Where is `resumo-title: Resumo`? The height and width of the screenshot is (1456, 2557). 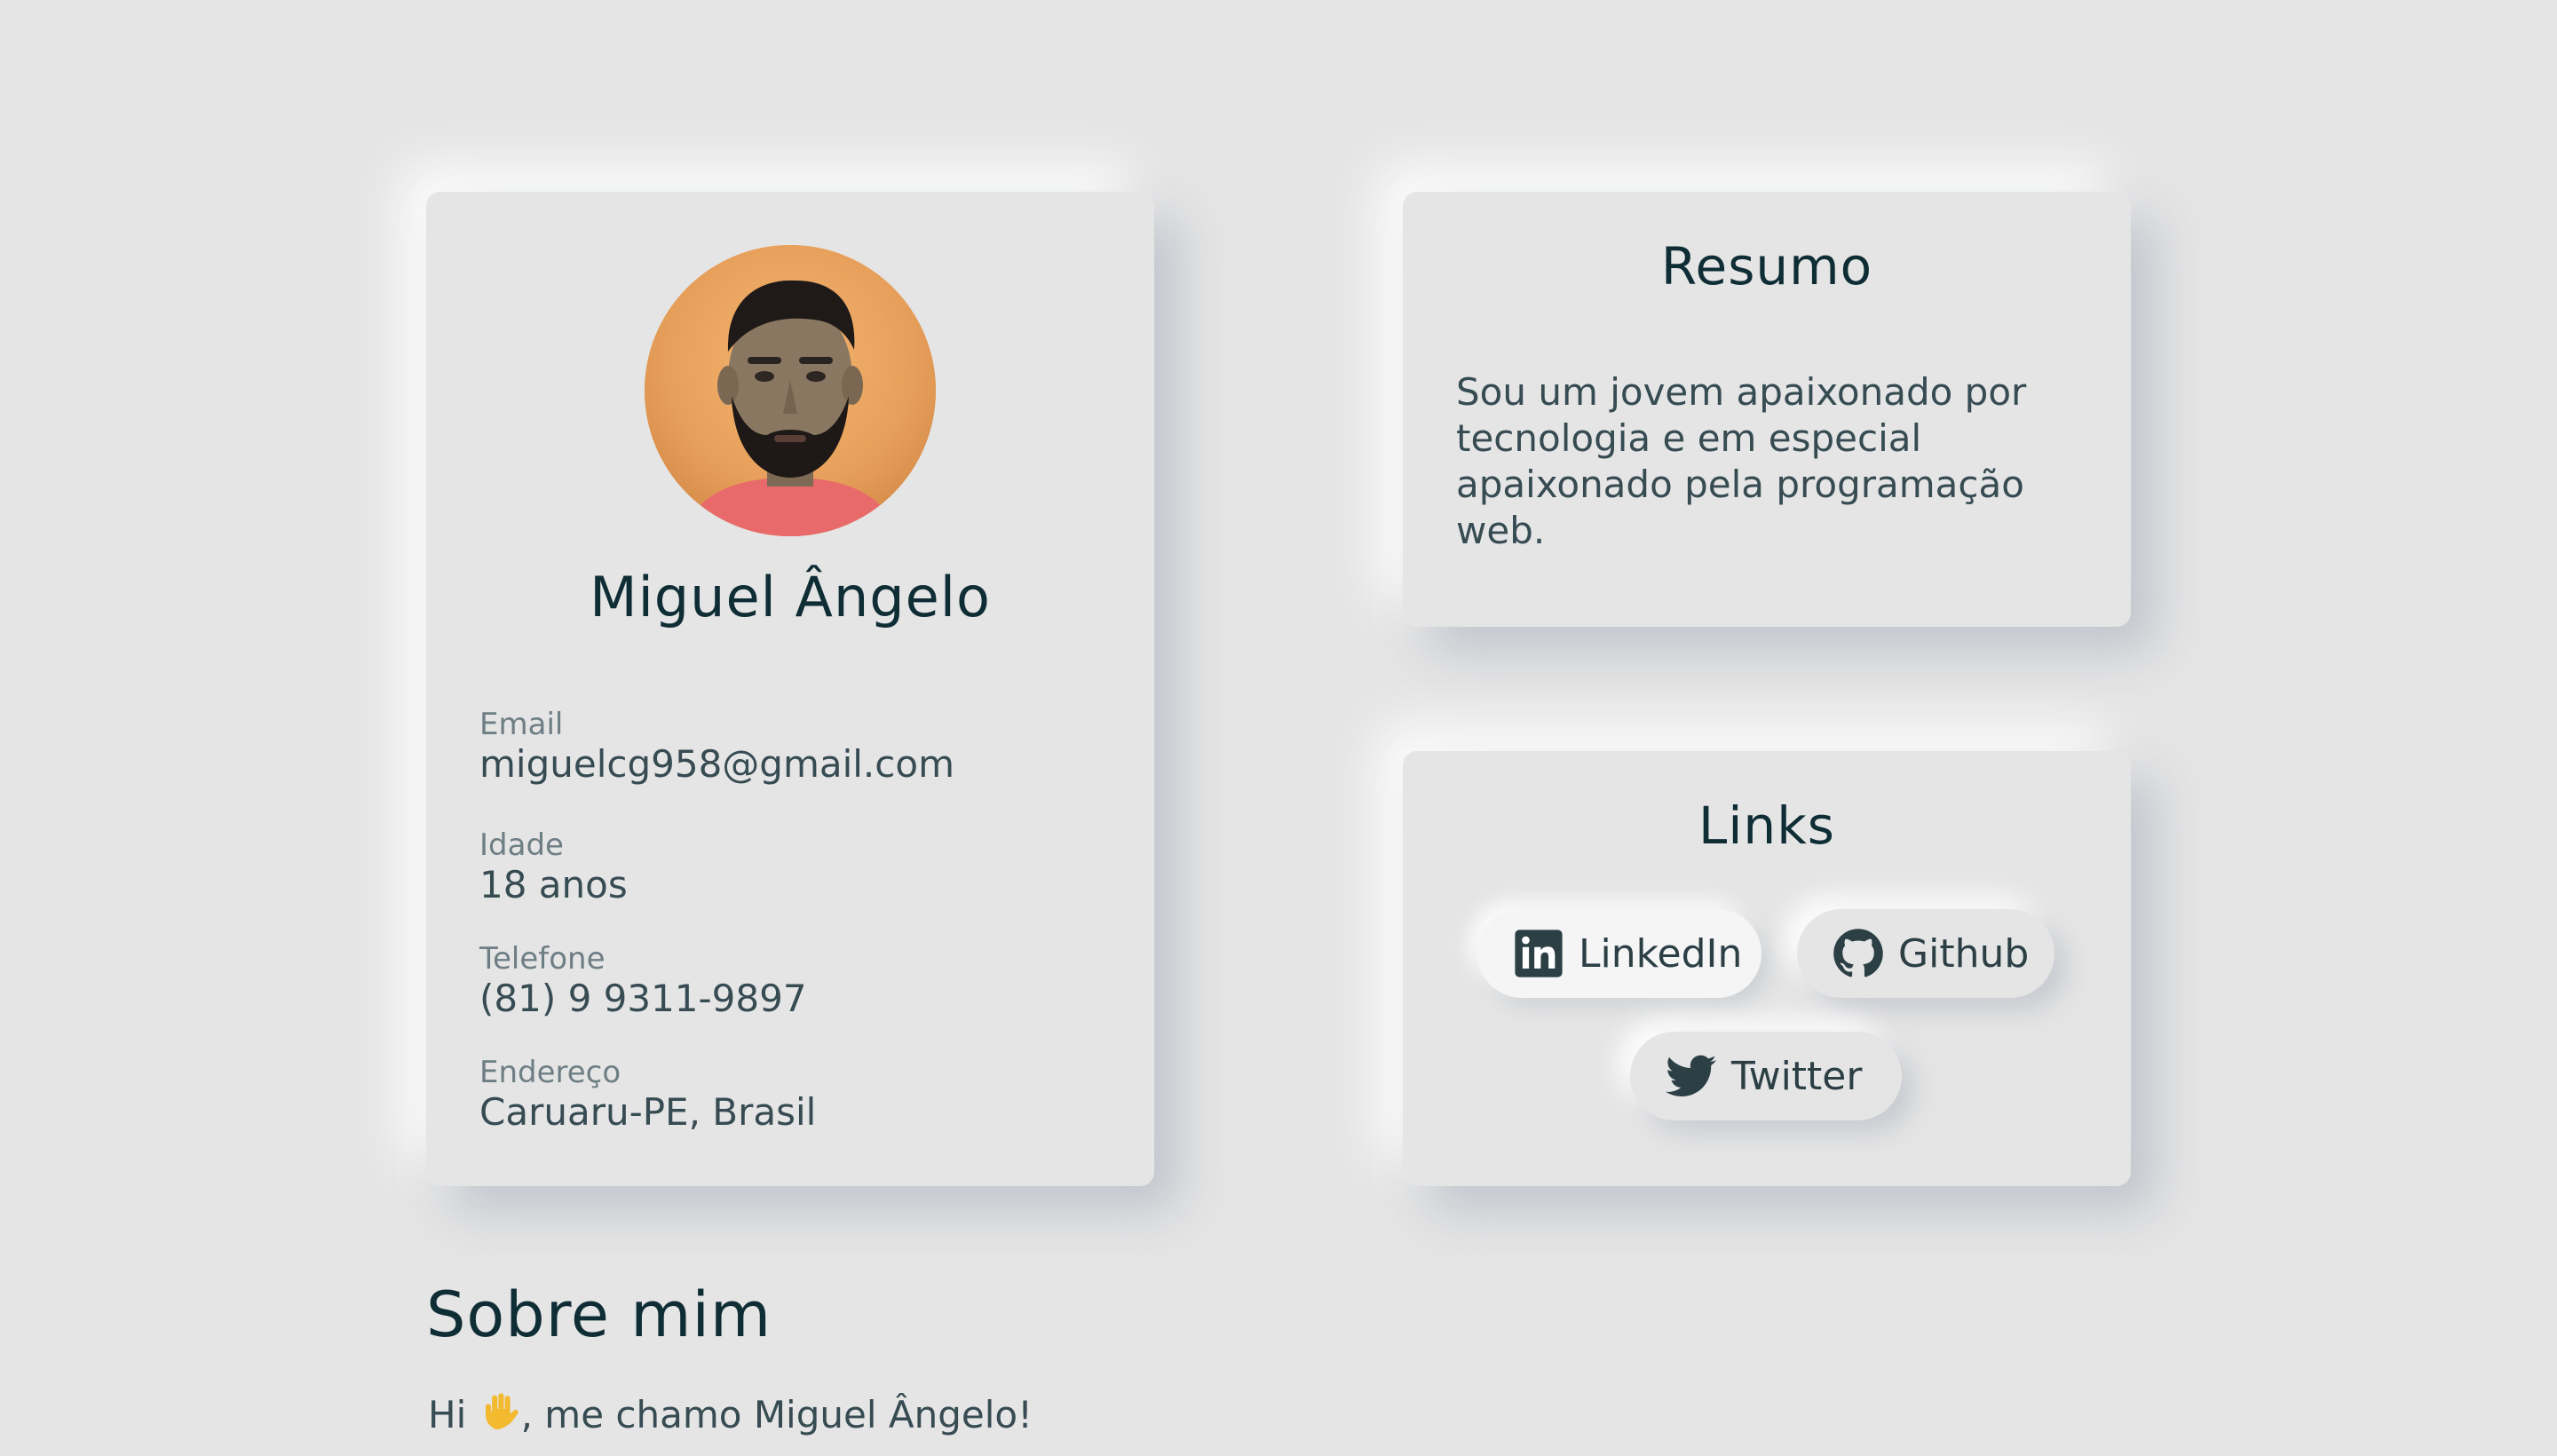 resumo-title: Resumo is located at coordinates (1766, 266).